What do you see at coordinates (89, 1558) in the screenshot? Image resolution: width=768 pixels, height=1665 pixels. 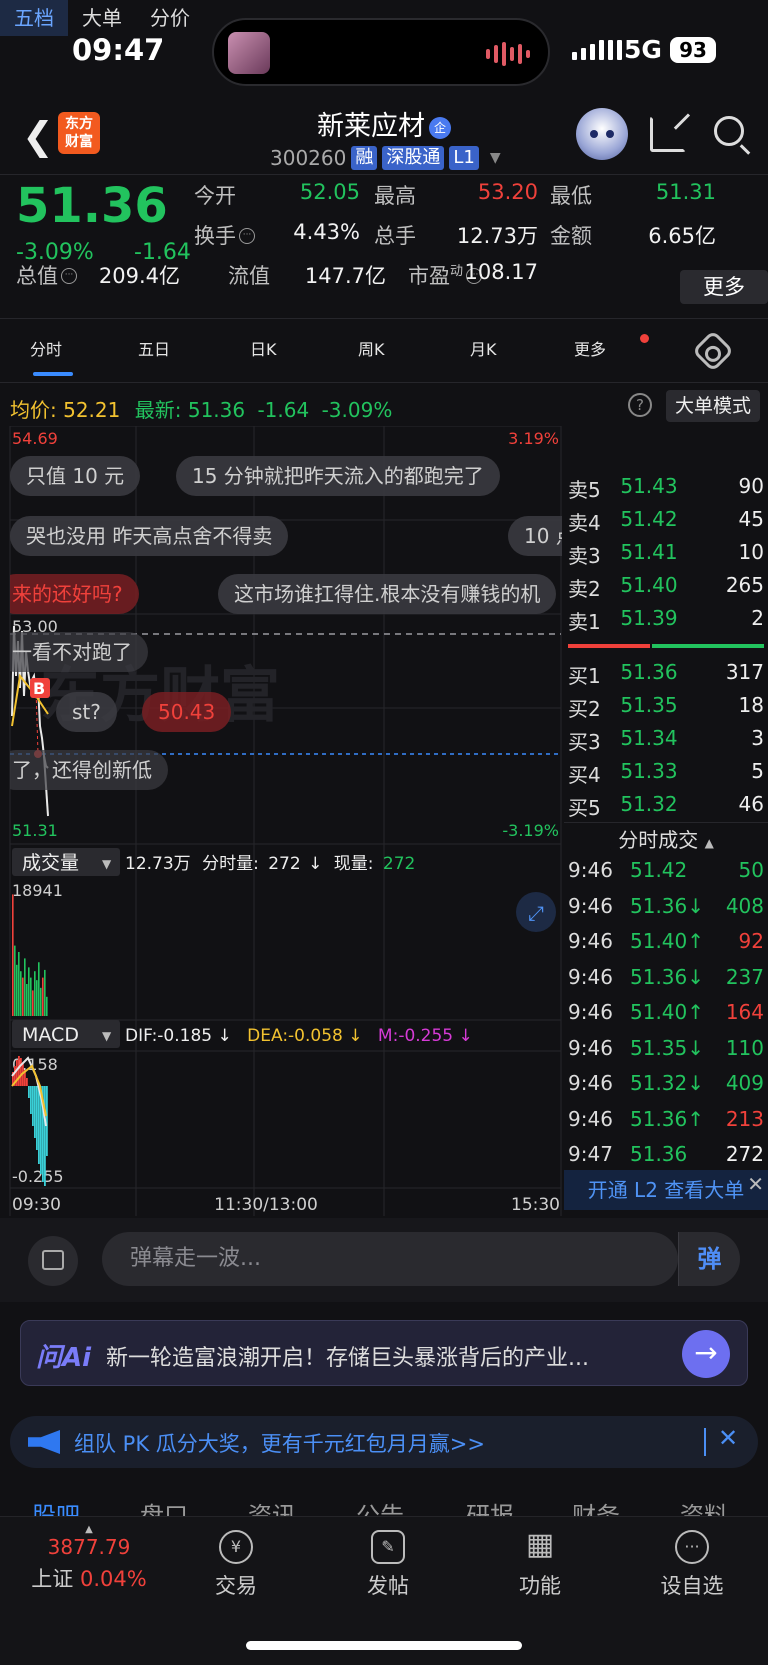 I see `index-quote: ▲ 3877.79 上证 0.04%` at bounding box center [89, 1558].